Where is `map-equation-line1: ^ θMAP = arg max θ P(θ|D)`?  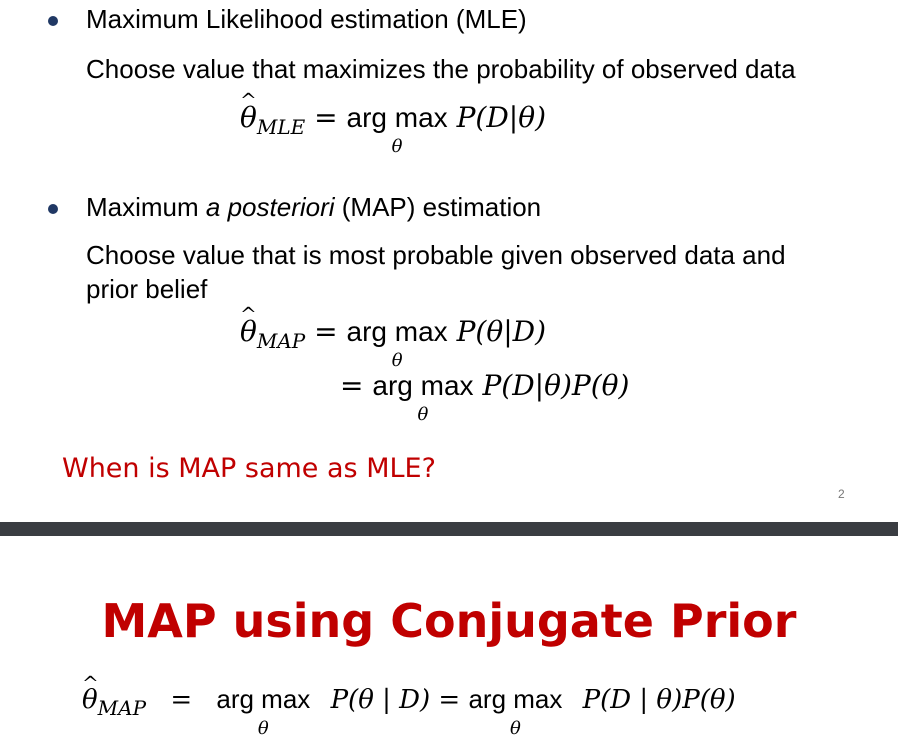 map-equation-line1: ^ θMAP = arg max θ P(θ|D) is located at coordinates (393, 336).